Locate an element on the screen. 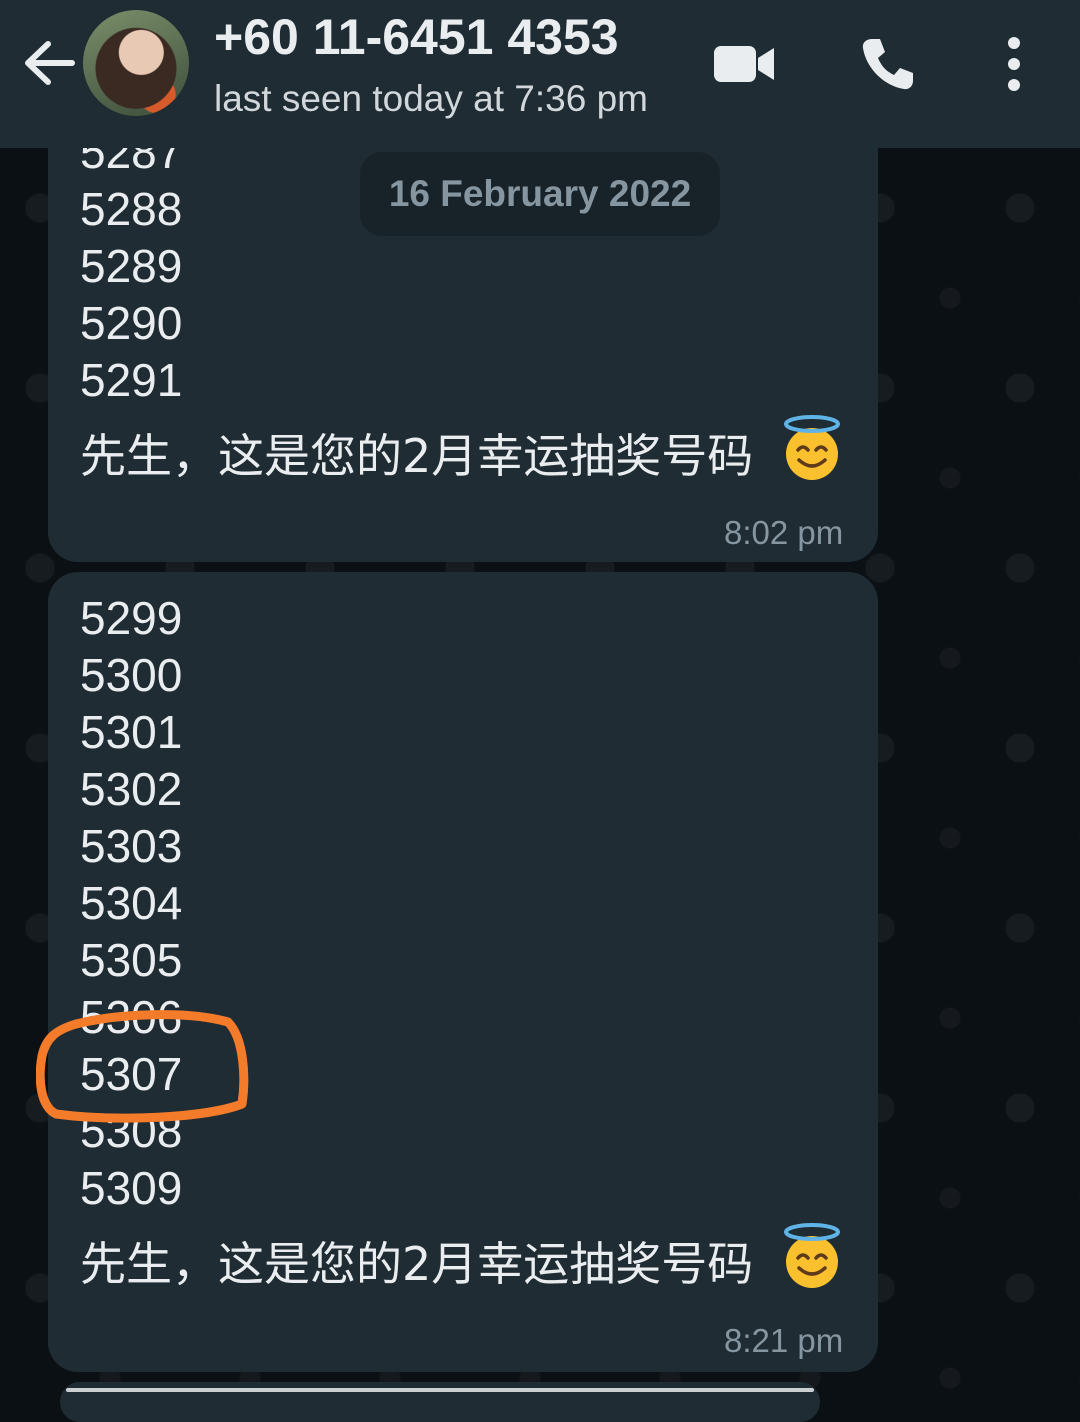 This screenshot has width=1080, height=1422. lottery-number: 5305 is located at coordinates (131, 960).